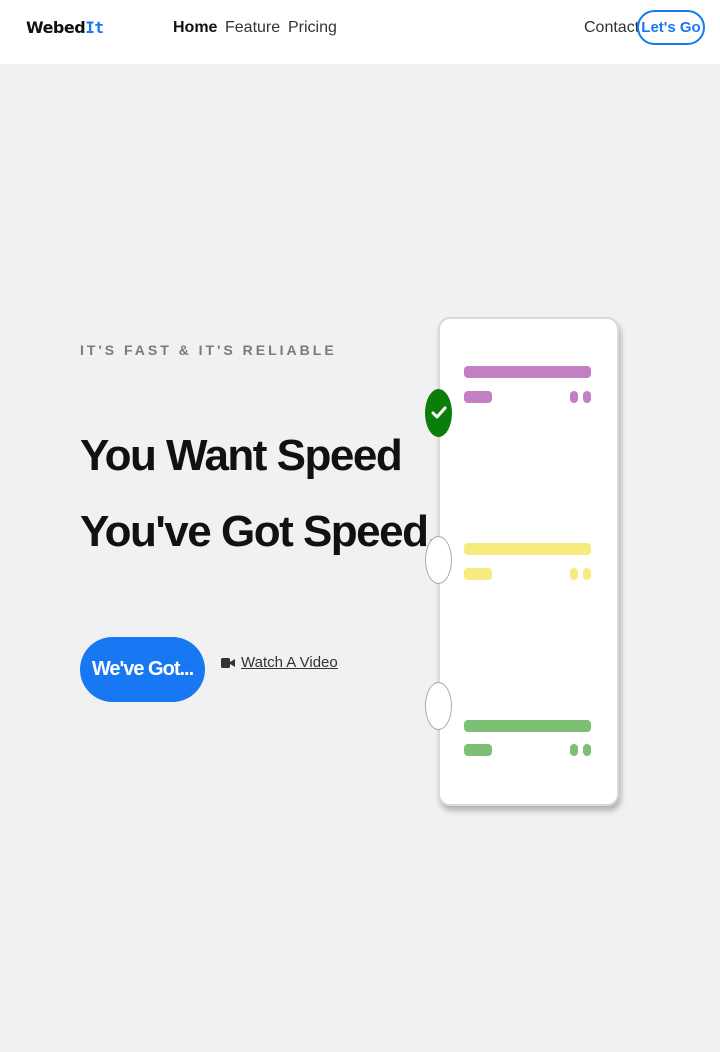 Image resolution: width=720 pixels, height=1052 pixels. Describe the element at coordinates (611, 28) in the screenshot. I see `nav-link-contact: Contact` at that location.